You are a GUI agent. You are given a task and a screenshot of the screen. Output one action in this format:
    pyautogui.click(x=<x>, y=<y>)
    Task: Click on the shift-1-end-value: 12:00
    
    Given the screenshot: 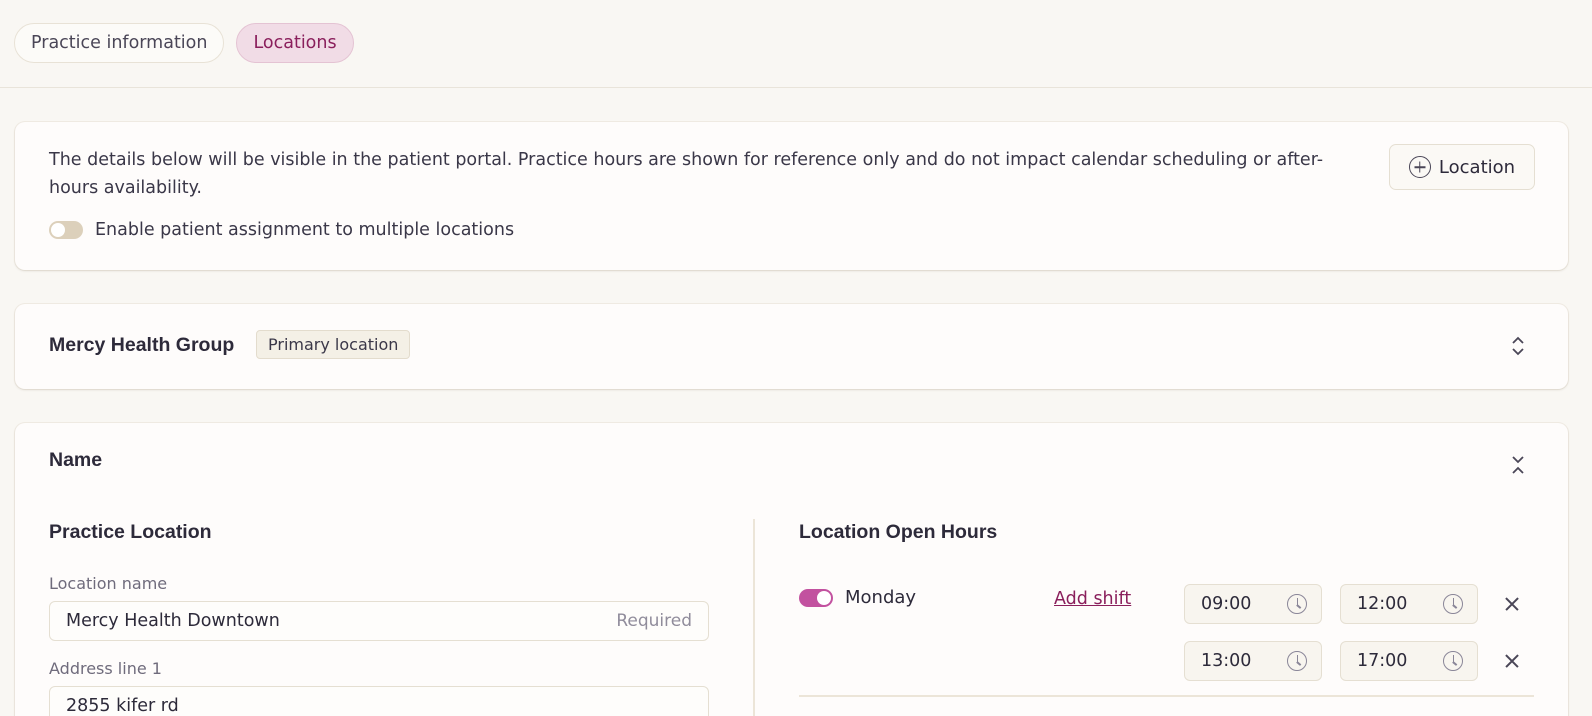 What is the action you would take?
    pyautogui.click(x=1382, y=604)
    